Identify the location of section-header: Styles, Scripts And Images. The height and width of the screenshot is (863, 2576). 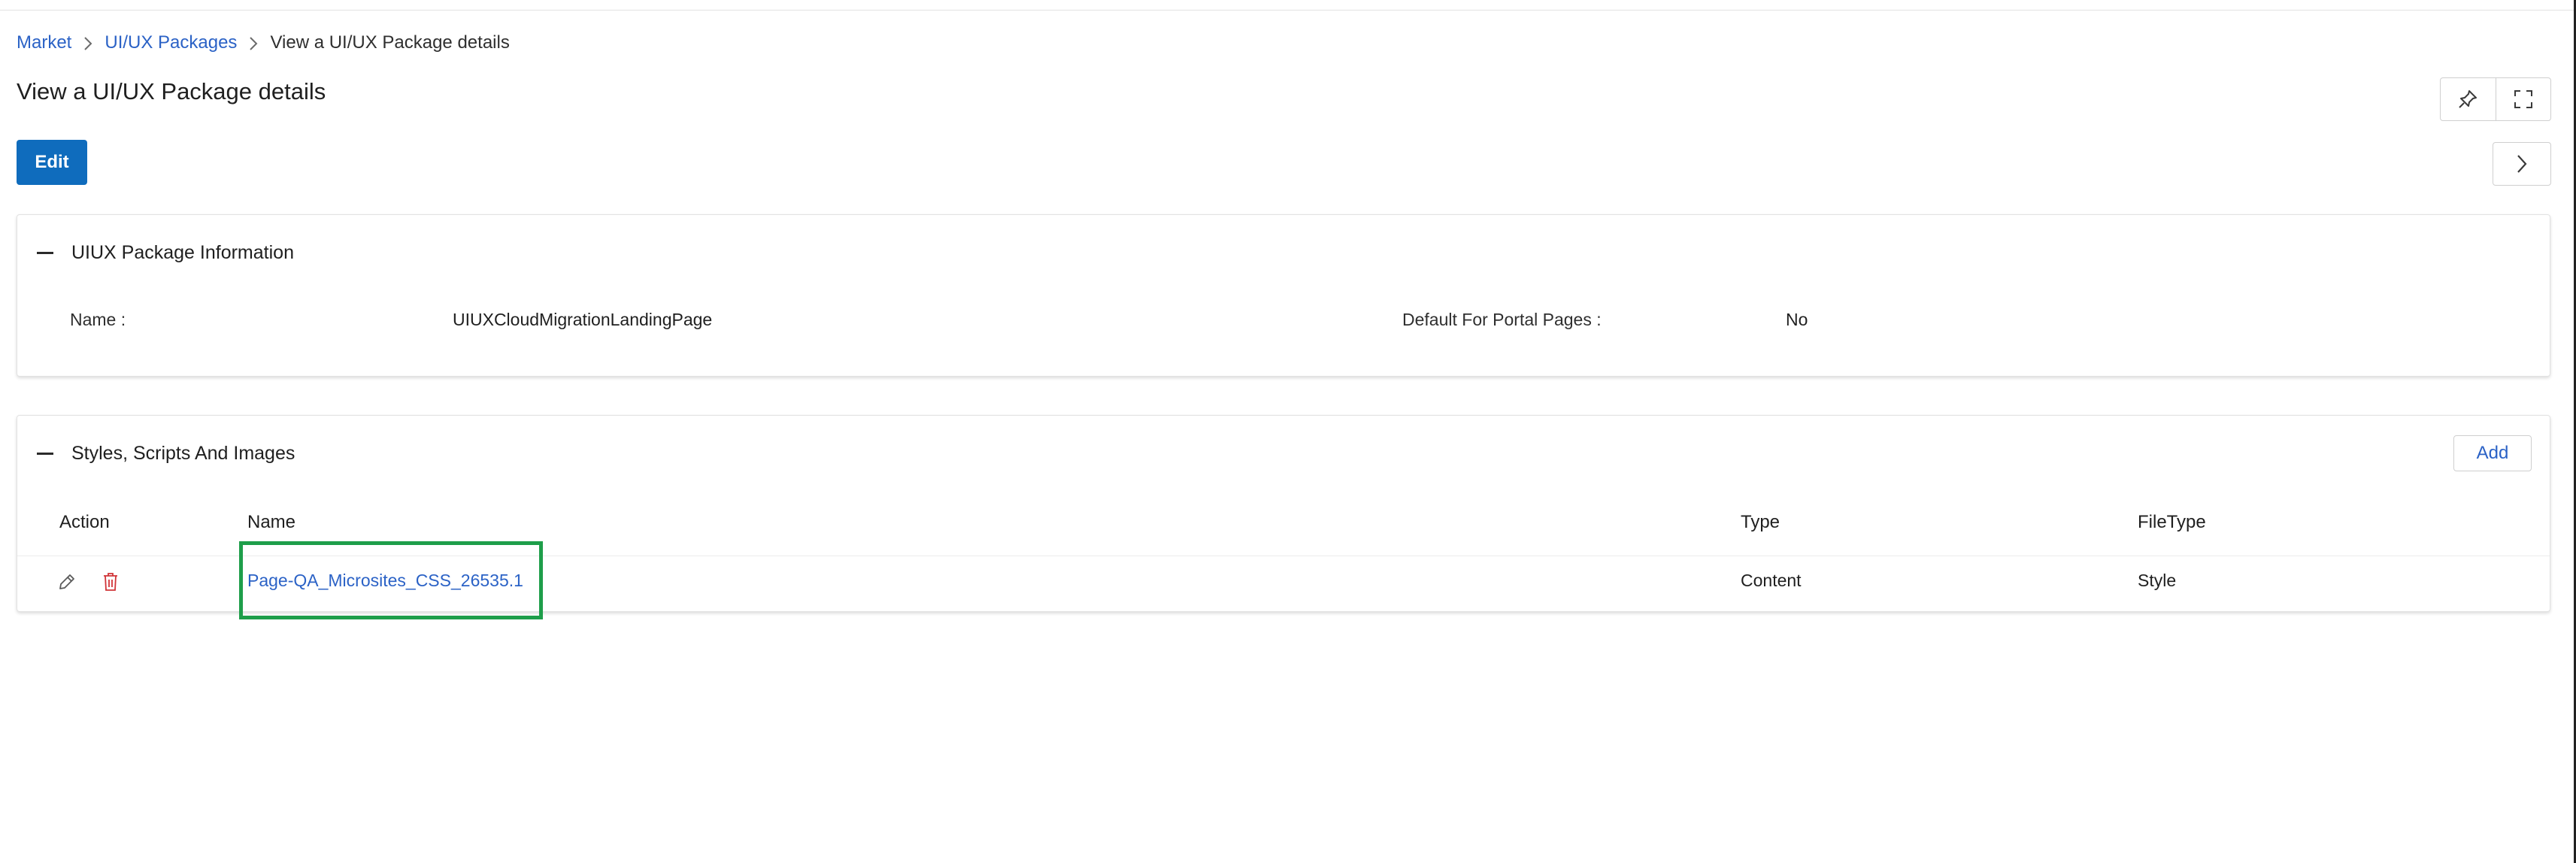
(166, 453).